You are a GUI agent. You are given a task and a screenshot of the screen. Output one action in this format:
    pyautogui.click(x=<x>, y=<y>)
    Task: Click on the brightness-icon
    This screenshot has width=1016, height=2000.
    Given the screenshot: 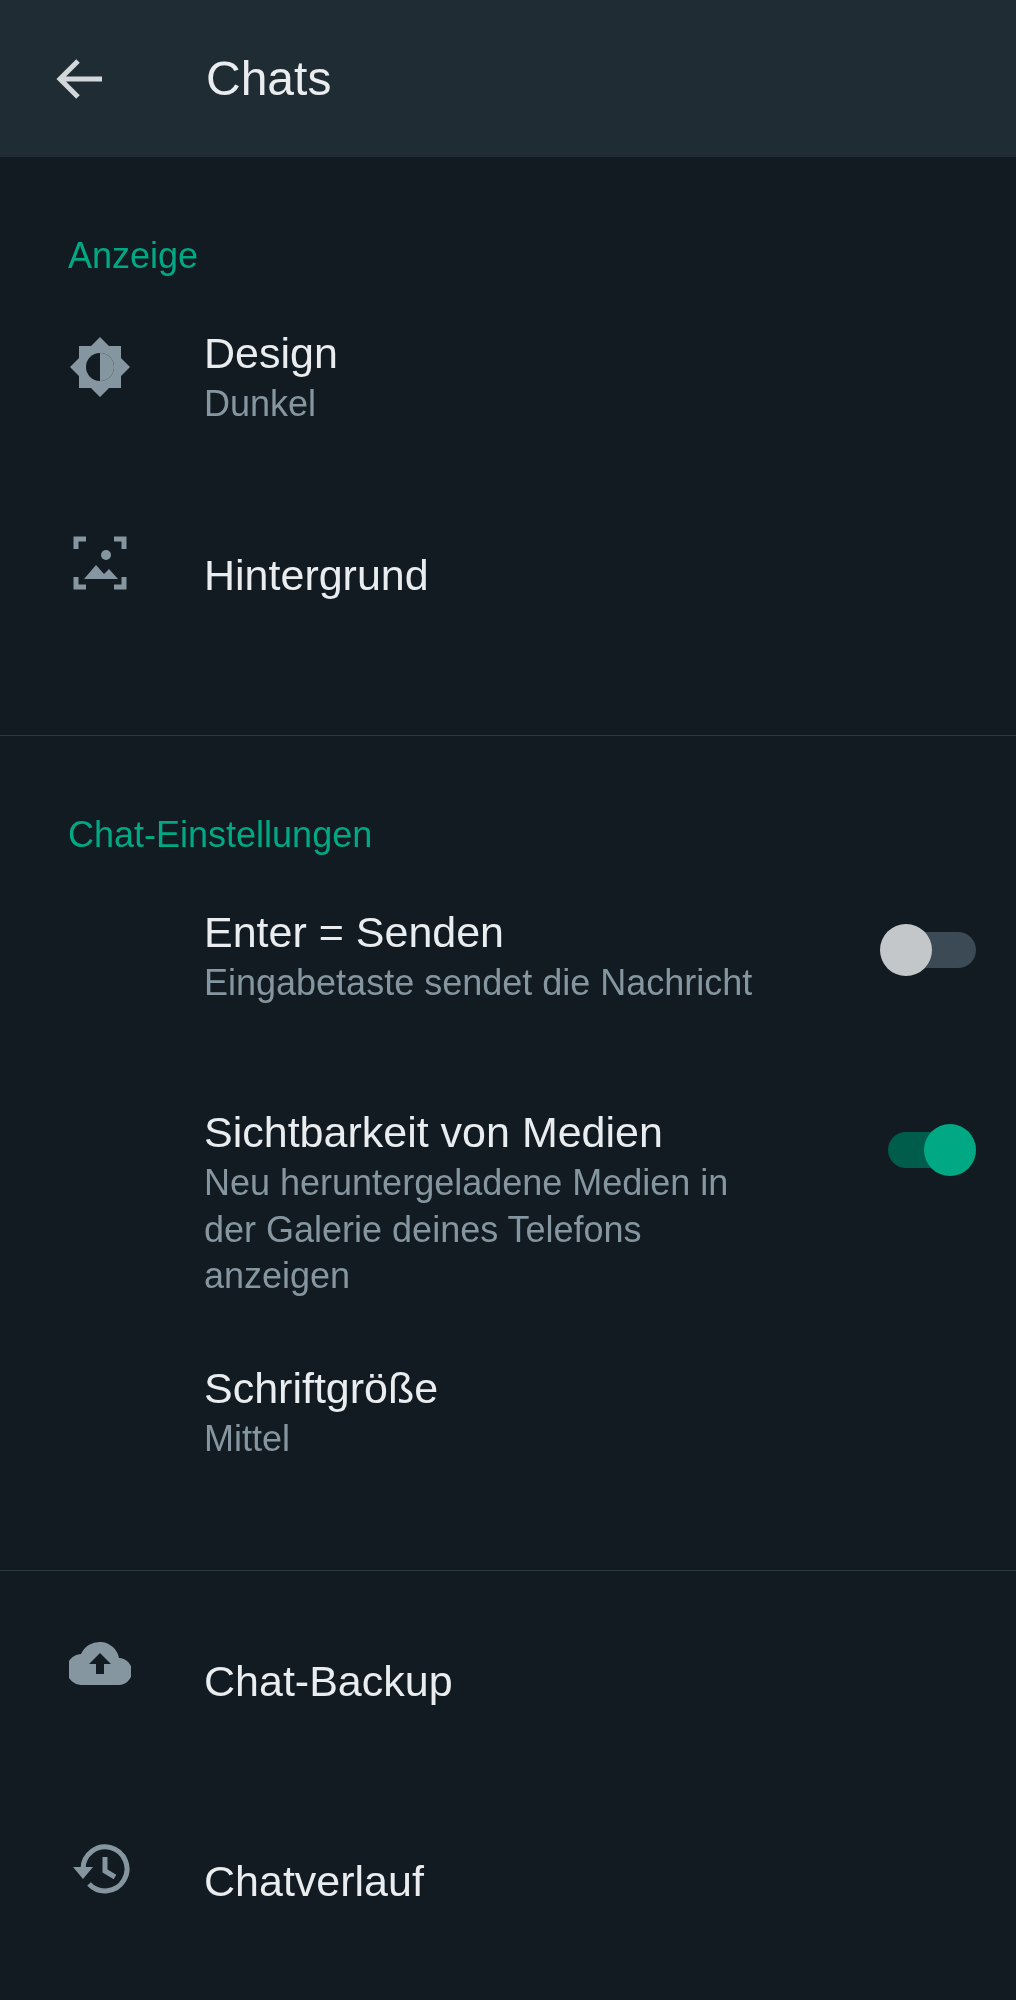 What is the action you would take?
    pyautogui.click(x=100, y=367)
    